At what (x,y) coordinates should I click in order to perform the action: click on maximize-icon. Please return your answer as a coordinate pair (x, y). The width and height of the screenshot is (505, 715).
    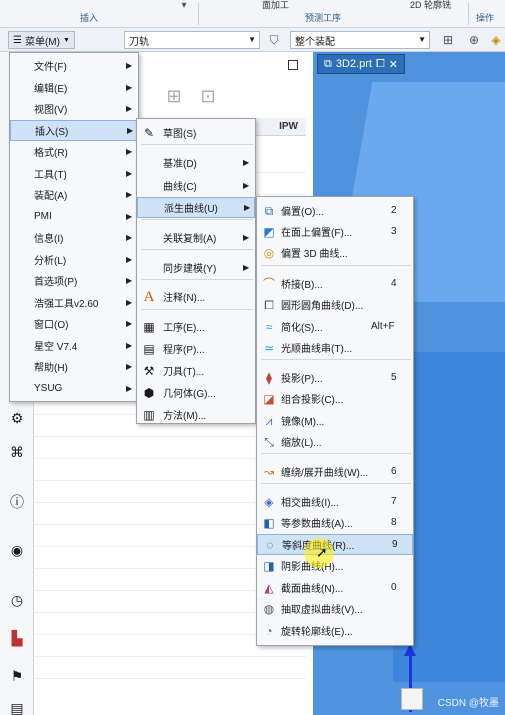
    Looking at the image, I should click on (293, 65).